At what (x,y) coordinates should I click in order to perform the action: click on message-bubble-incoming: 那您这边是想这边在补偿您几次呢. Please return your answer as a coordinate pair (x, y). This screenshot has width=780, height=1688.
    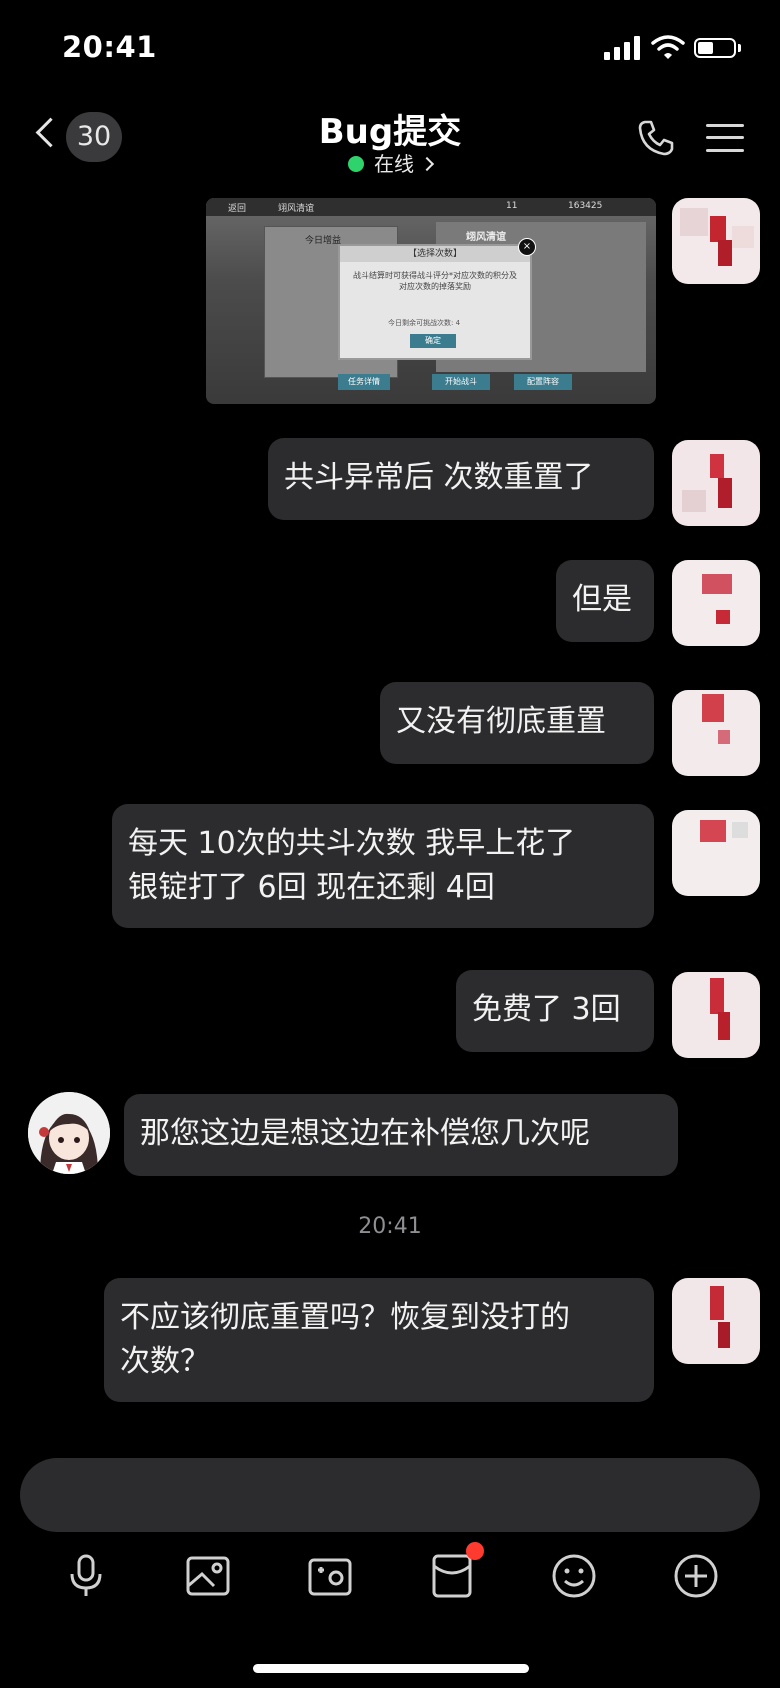
    Looking at the image, I should click on (401, 1135).